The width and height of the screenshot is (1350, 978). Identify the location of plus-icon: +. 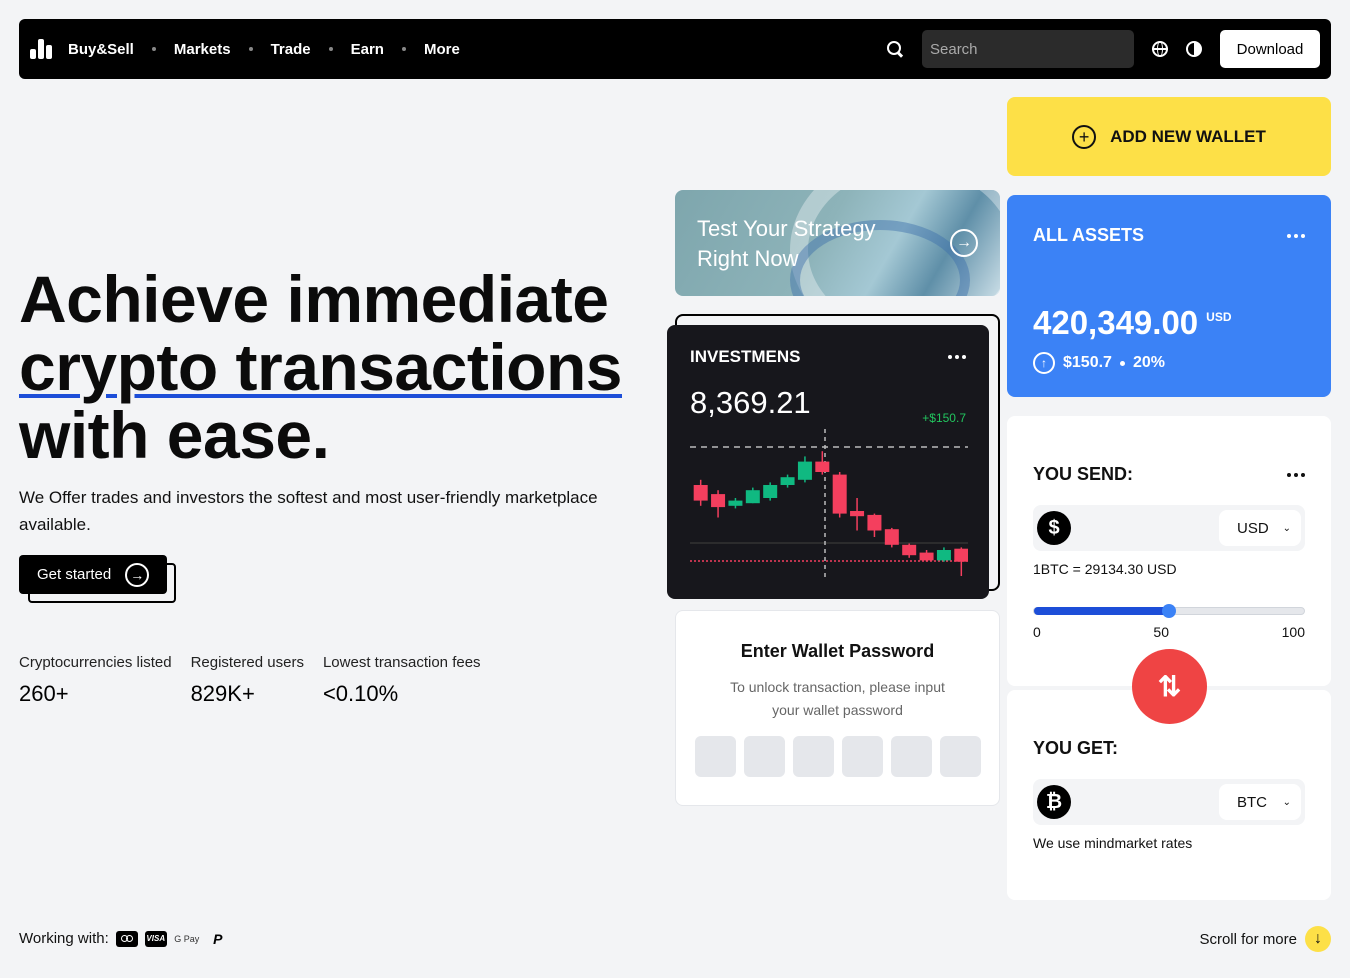
(1084, 136).